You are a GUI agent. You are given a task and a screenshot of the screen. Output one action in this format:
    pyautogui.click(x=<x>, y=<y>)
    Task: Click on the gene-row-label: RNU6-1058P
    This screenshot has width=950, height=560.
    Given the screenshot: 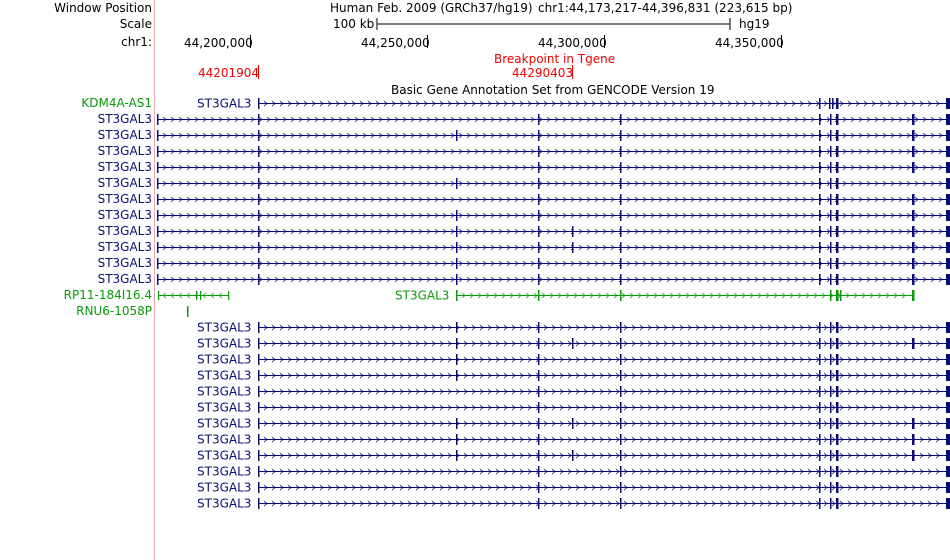 What is the action you would take?
    pyautogui.click(x=114, y=311)
    